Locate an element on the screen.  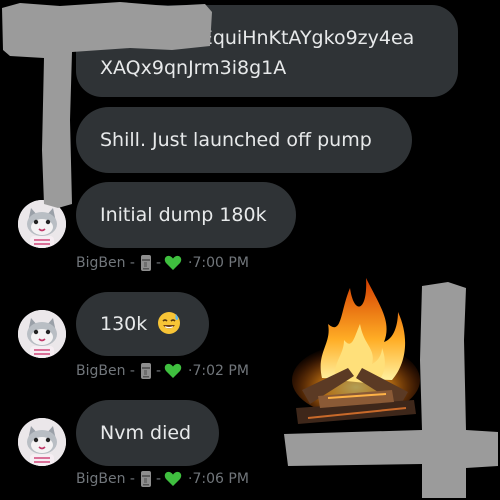
message-meta: BigBen - - ·7:06 PM is located at coordinates (162, 479).